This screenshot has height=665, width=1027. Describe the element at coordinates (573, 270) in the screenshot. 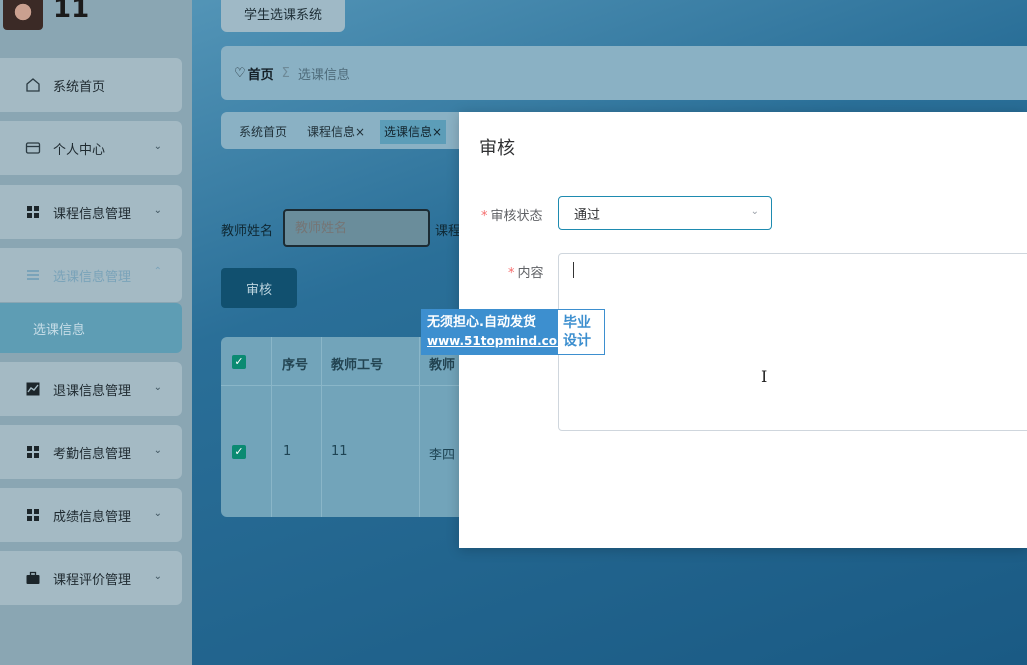

I see `text-caret` at that location.